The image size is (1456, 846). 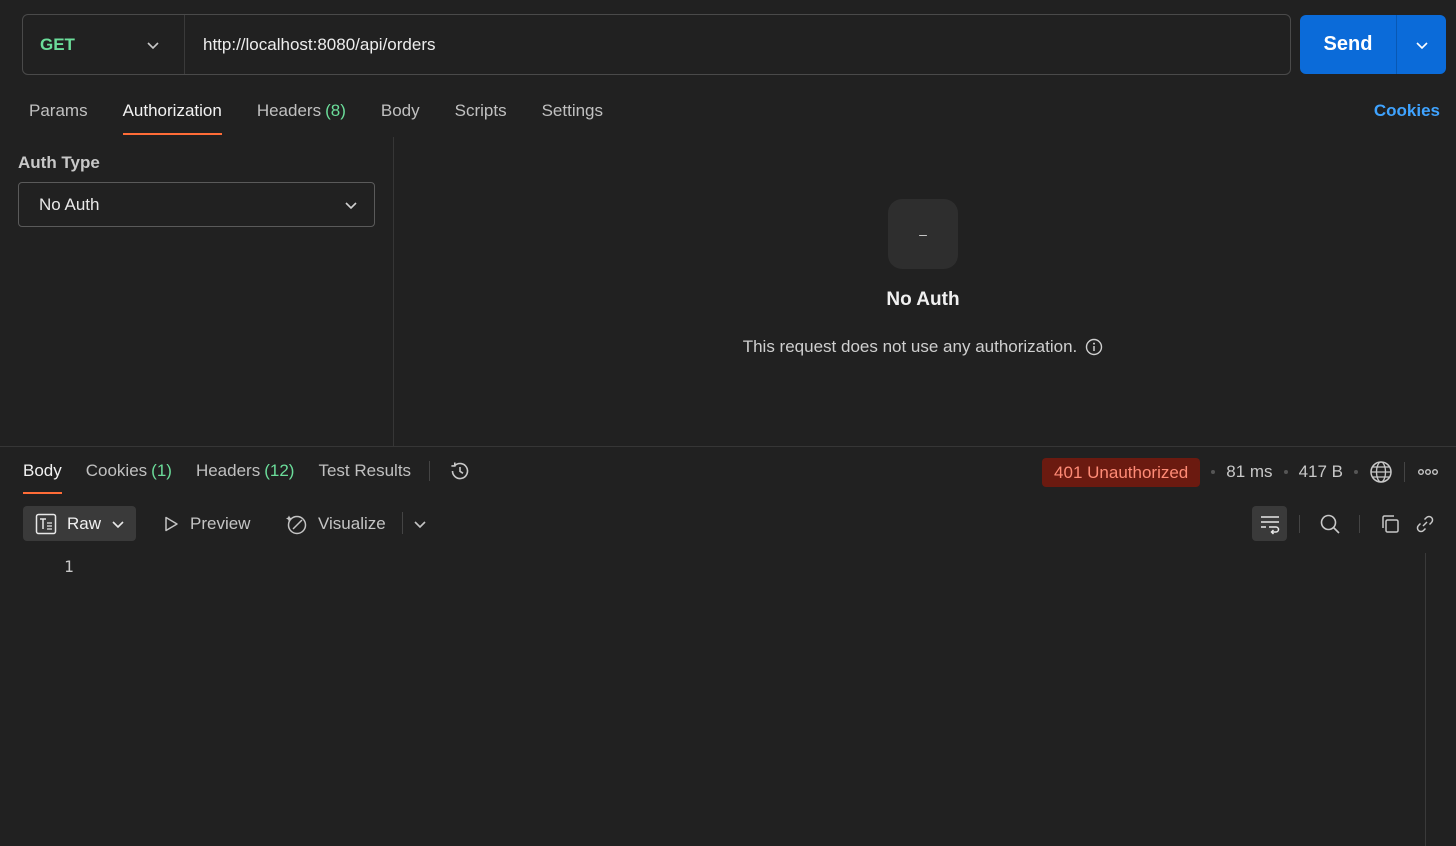 I want to click on response-meta: 401 Unauthorized 81 ms 417 B, so click(x=1241, y=472).